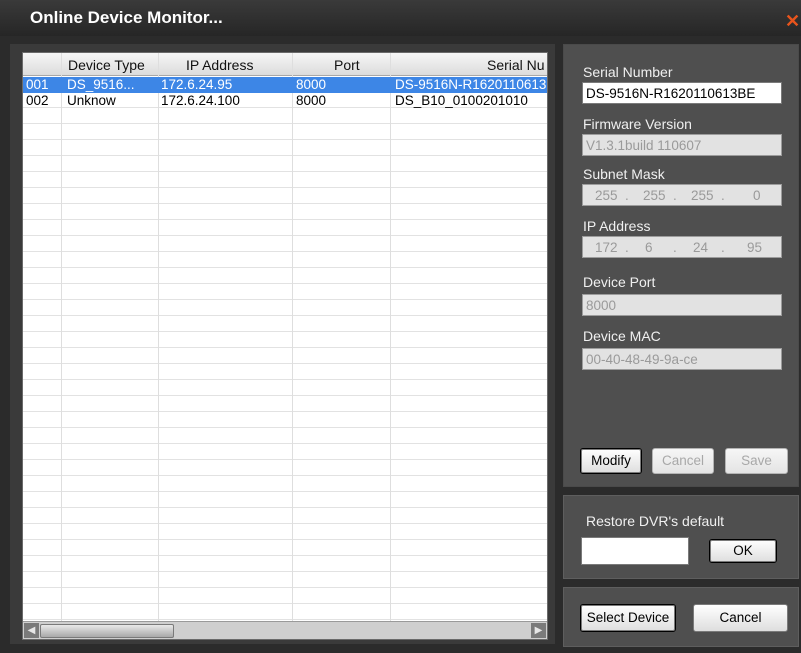 The width and height of the screenshot is (801, 653). What do you see at coordinates (197, 84) in the screenshot?
I see `cell-ip-address: 172.6.24.95` at bounding box center [197, 84].